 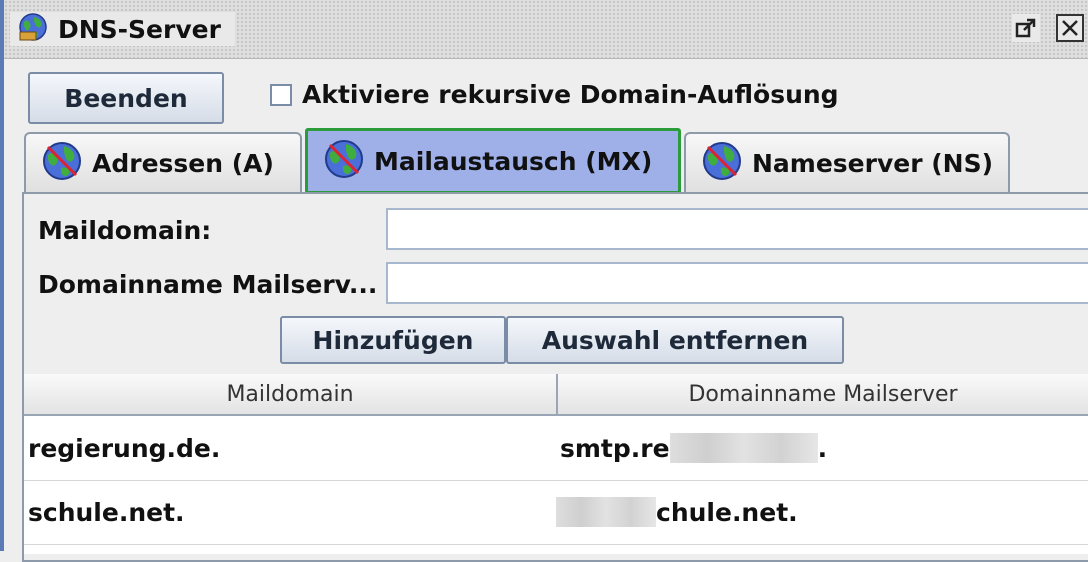 I want to click on maildomain-input, so click(x=737, y=229).